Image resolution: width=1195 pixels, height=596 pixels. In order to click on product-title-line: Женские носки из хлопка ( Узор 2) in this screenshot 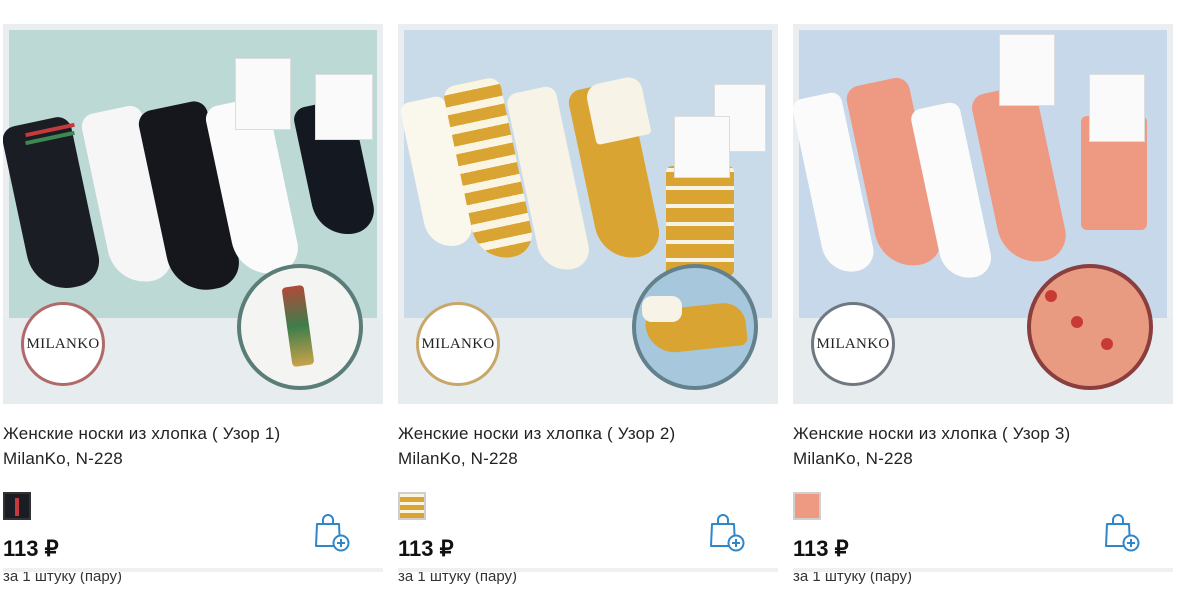, I will do `click(537, 433)`.